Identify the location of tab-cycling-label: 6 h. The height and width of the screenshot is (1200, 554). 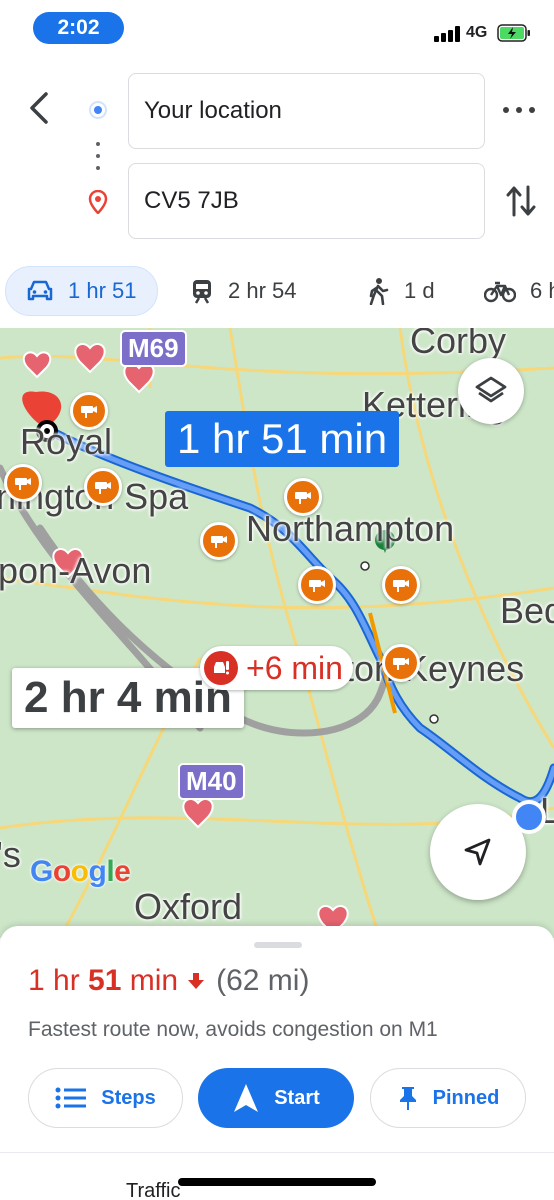
(542, 290).